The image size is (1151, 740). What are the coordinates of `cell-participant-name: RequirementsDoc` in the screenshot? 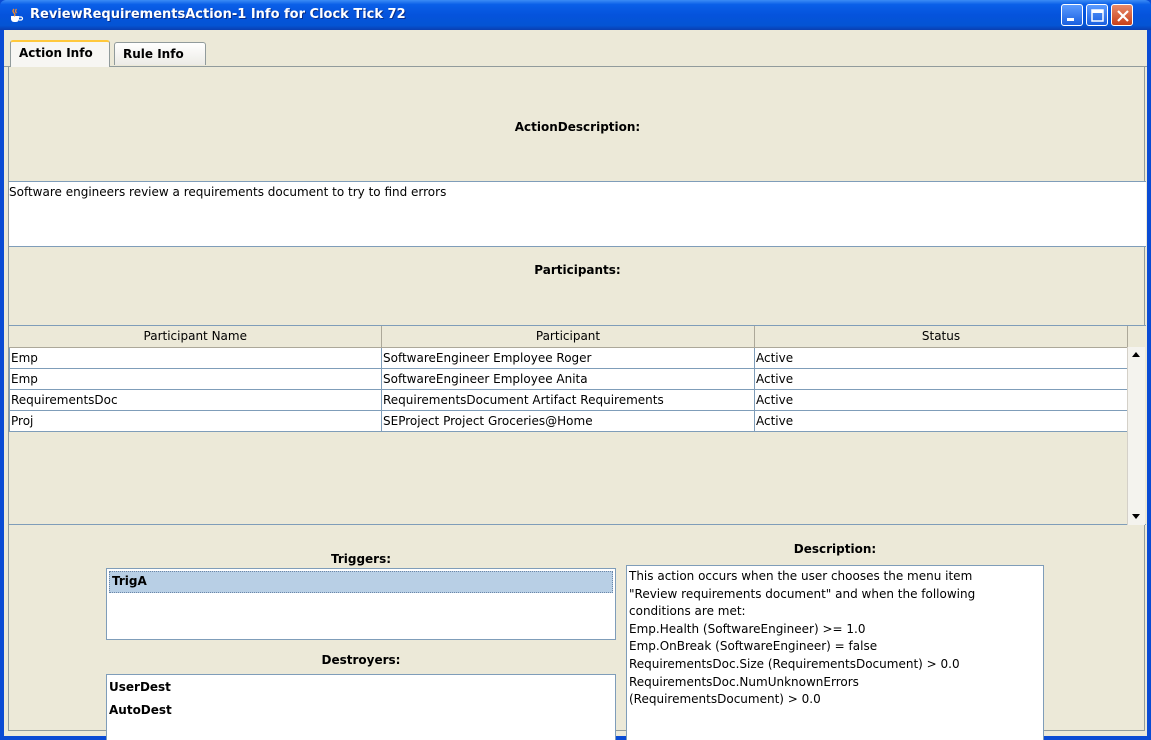 It's located at (195, 399).